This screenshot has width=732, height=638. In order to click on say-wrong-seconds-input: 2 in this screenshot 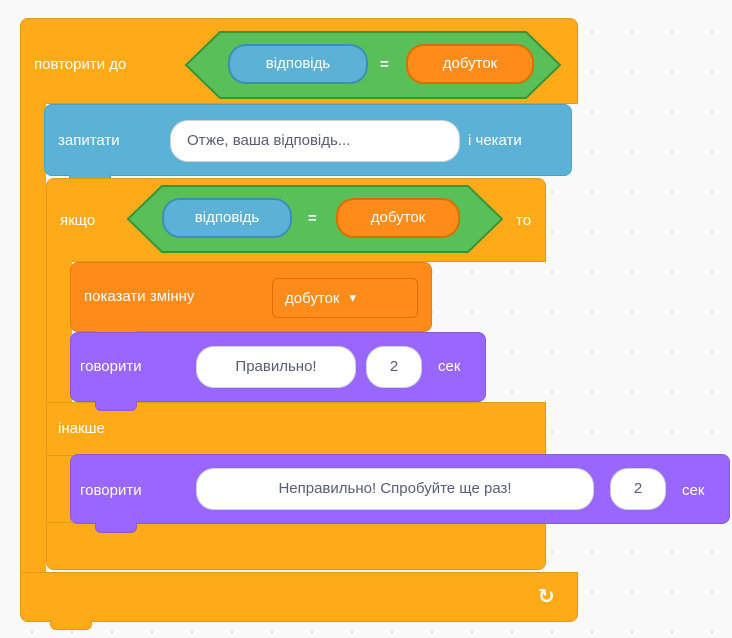, I will do `click(638, 489)`.